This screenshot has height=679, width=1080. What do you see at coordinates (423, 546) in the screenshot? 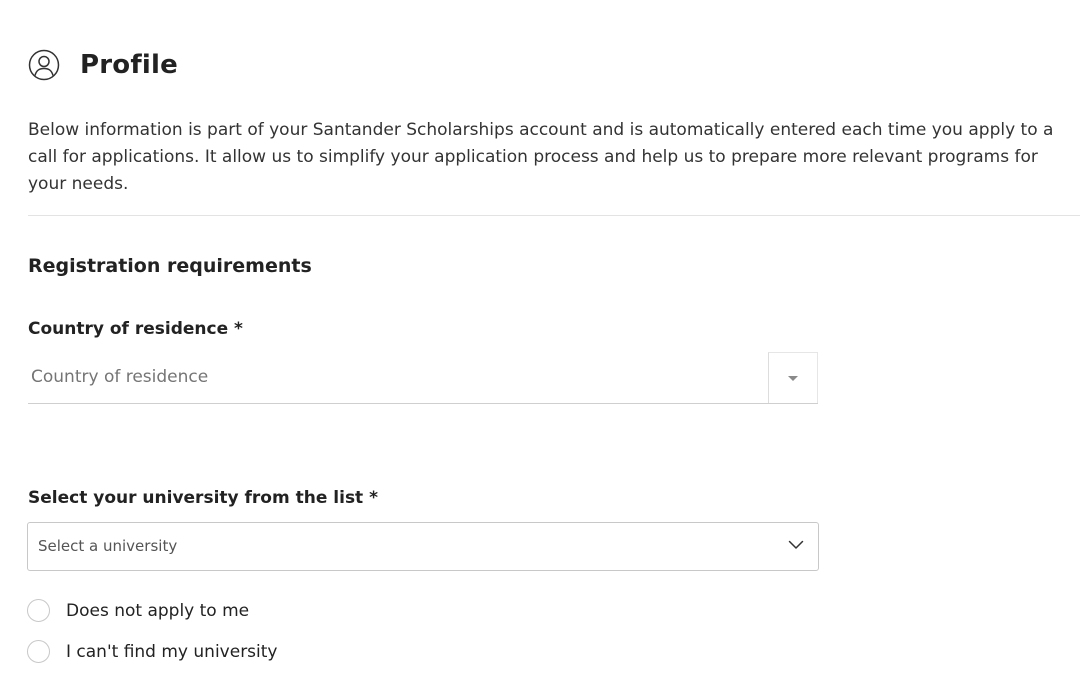
I see `university-select: Select a university` at bounding box center [423, 546].